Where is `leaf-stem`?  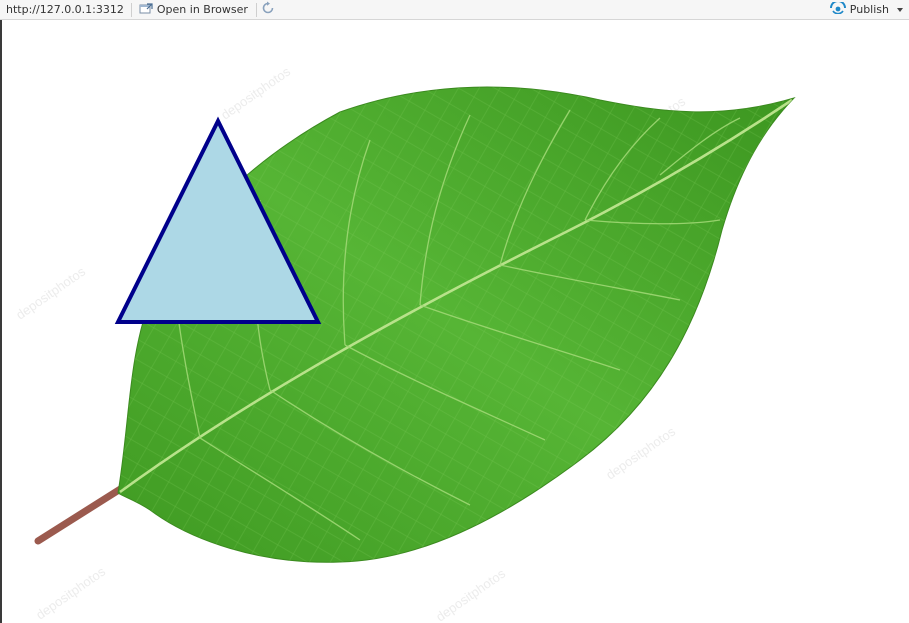 leaf-stem is located at coordinates (80, 514).